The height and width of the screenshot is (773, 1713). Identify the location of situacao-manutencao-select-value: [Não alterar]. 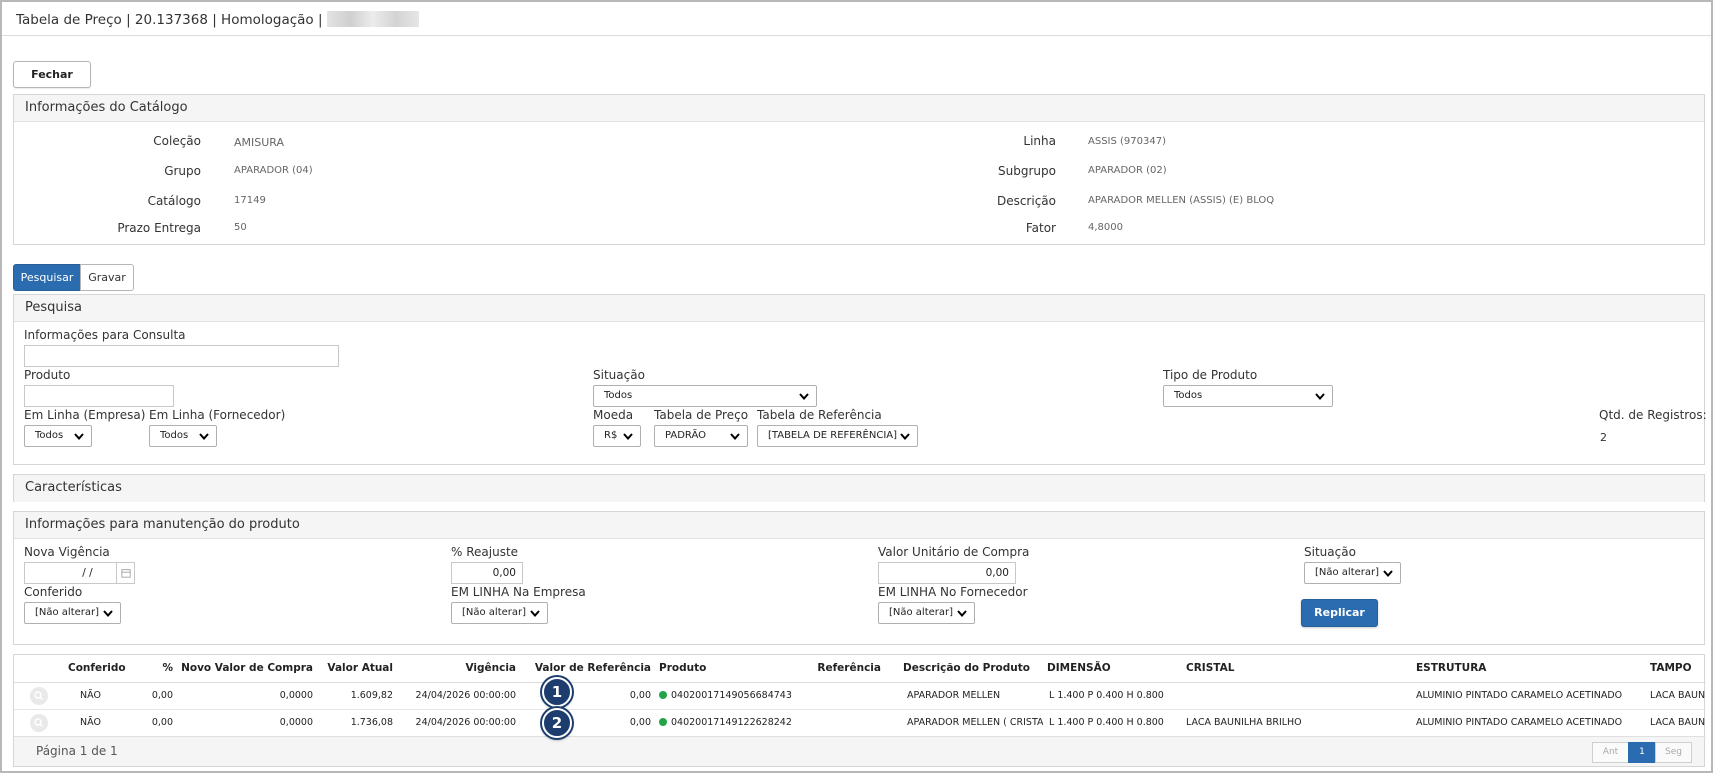
(1347, 572).